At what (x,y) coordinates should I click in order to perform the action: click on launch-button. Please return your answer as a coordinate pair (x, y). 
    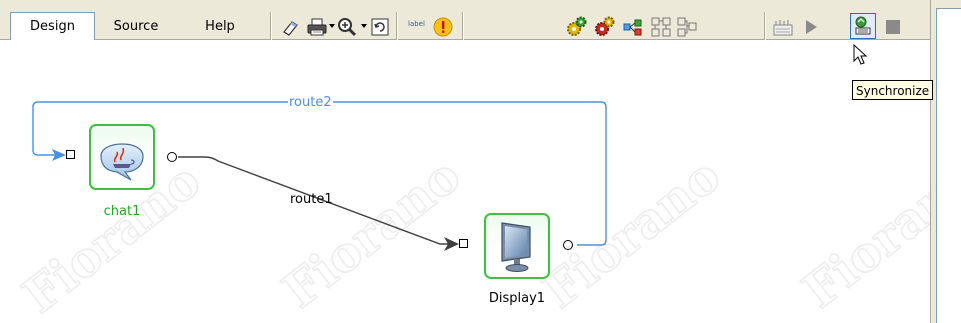
    Looking at the image, I should click on (577, 27).